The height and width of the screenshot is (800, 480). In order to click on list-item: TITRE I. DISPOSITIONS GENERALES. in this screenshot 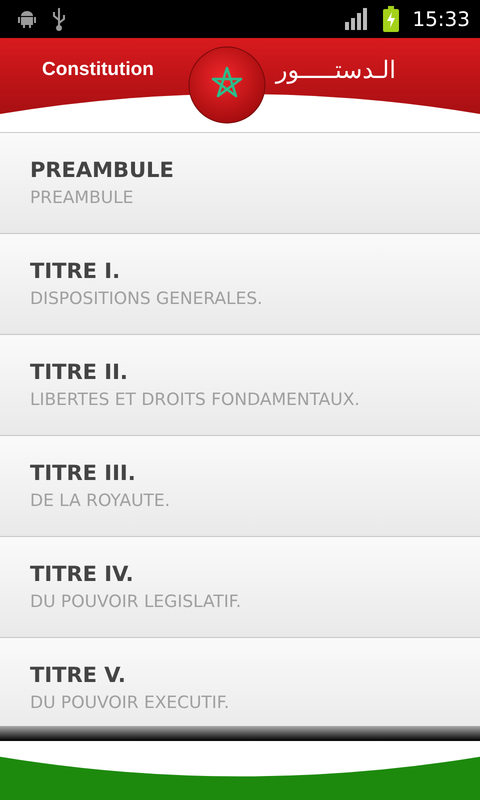, I will do `click(240, 284)`.